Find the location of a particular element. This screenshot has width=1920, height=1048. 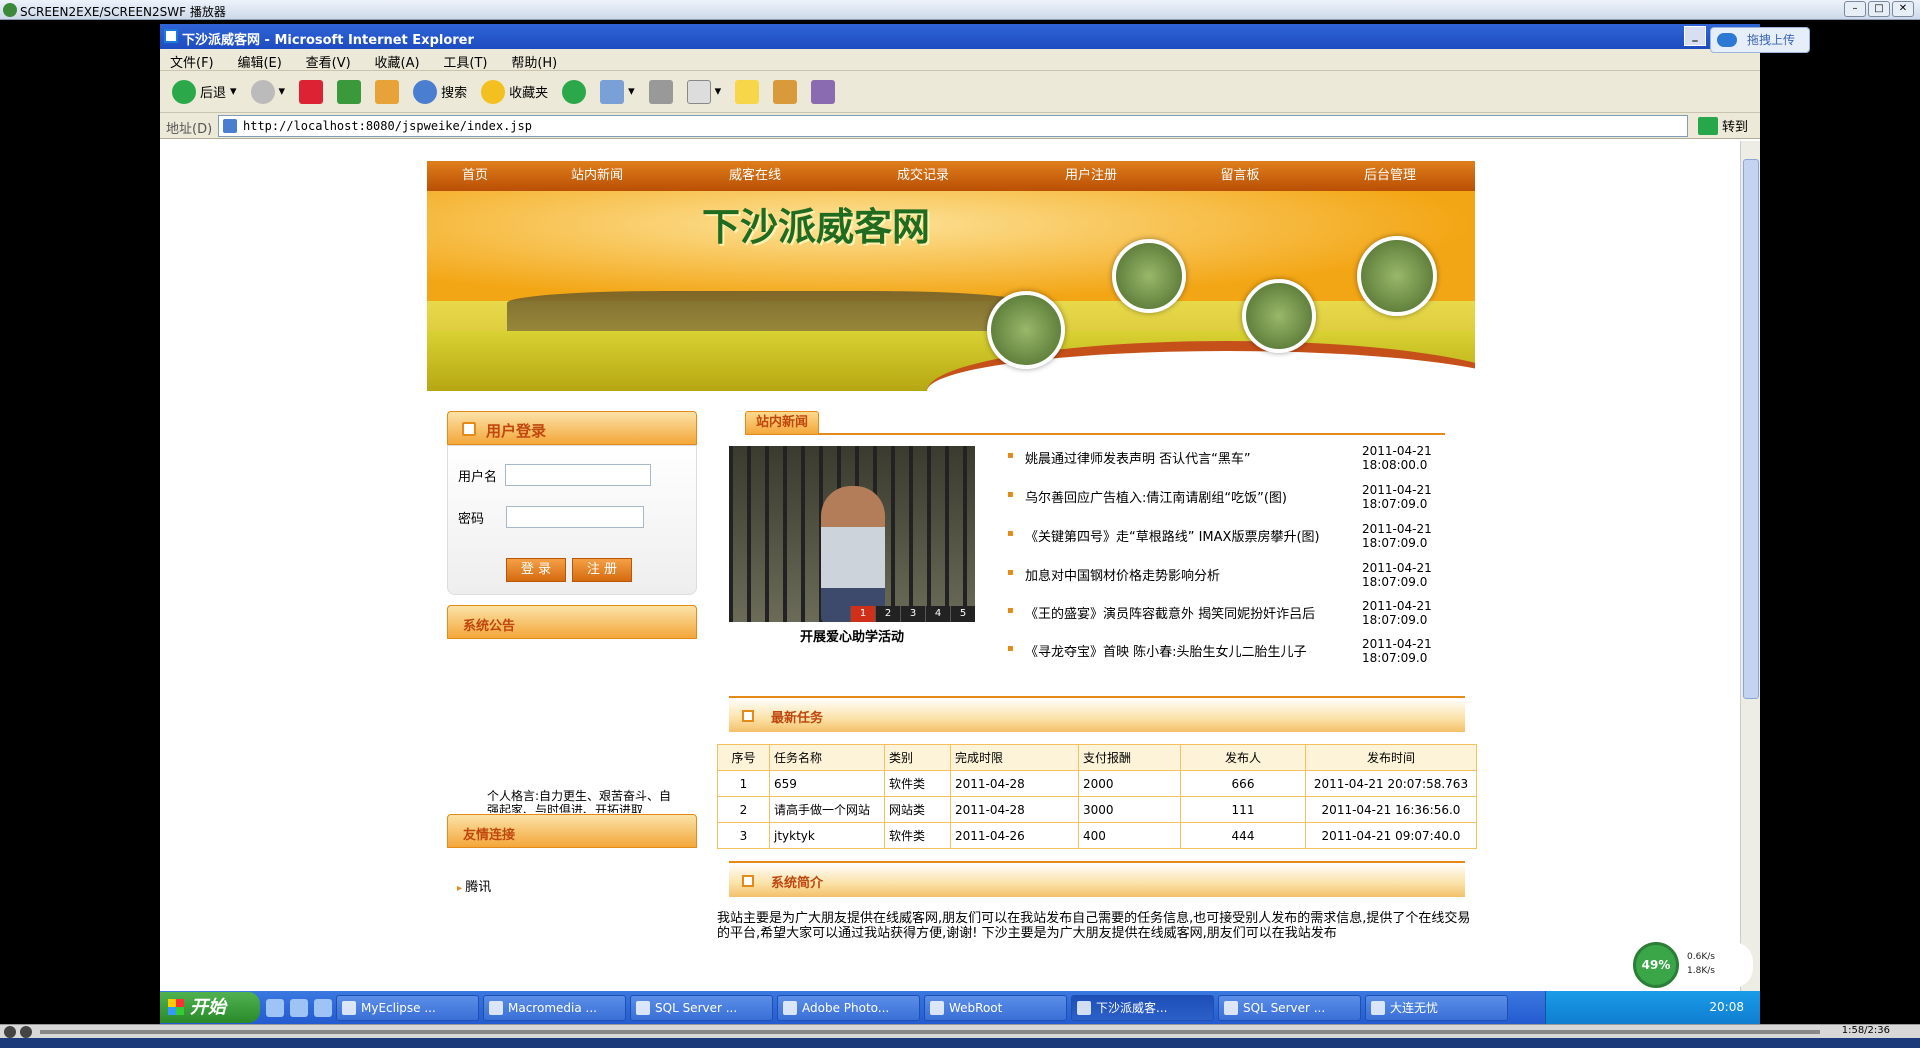

nav-deals: 成交记录 is located at coordinates (923, 176).